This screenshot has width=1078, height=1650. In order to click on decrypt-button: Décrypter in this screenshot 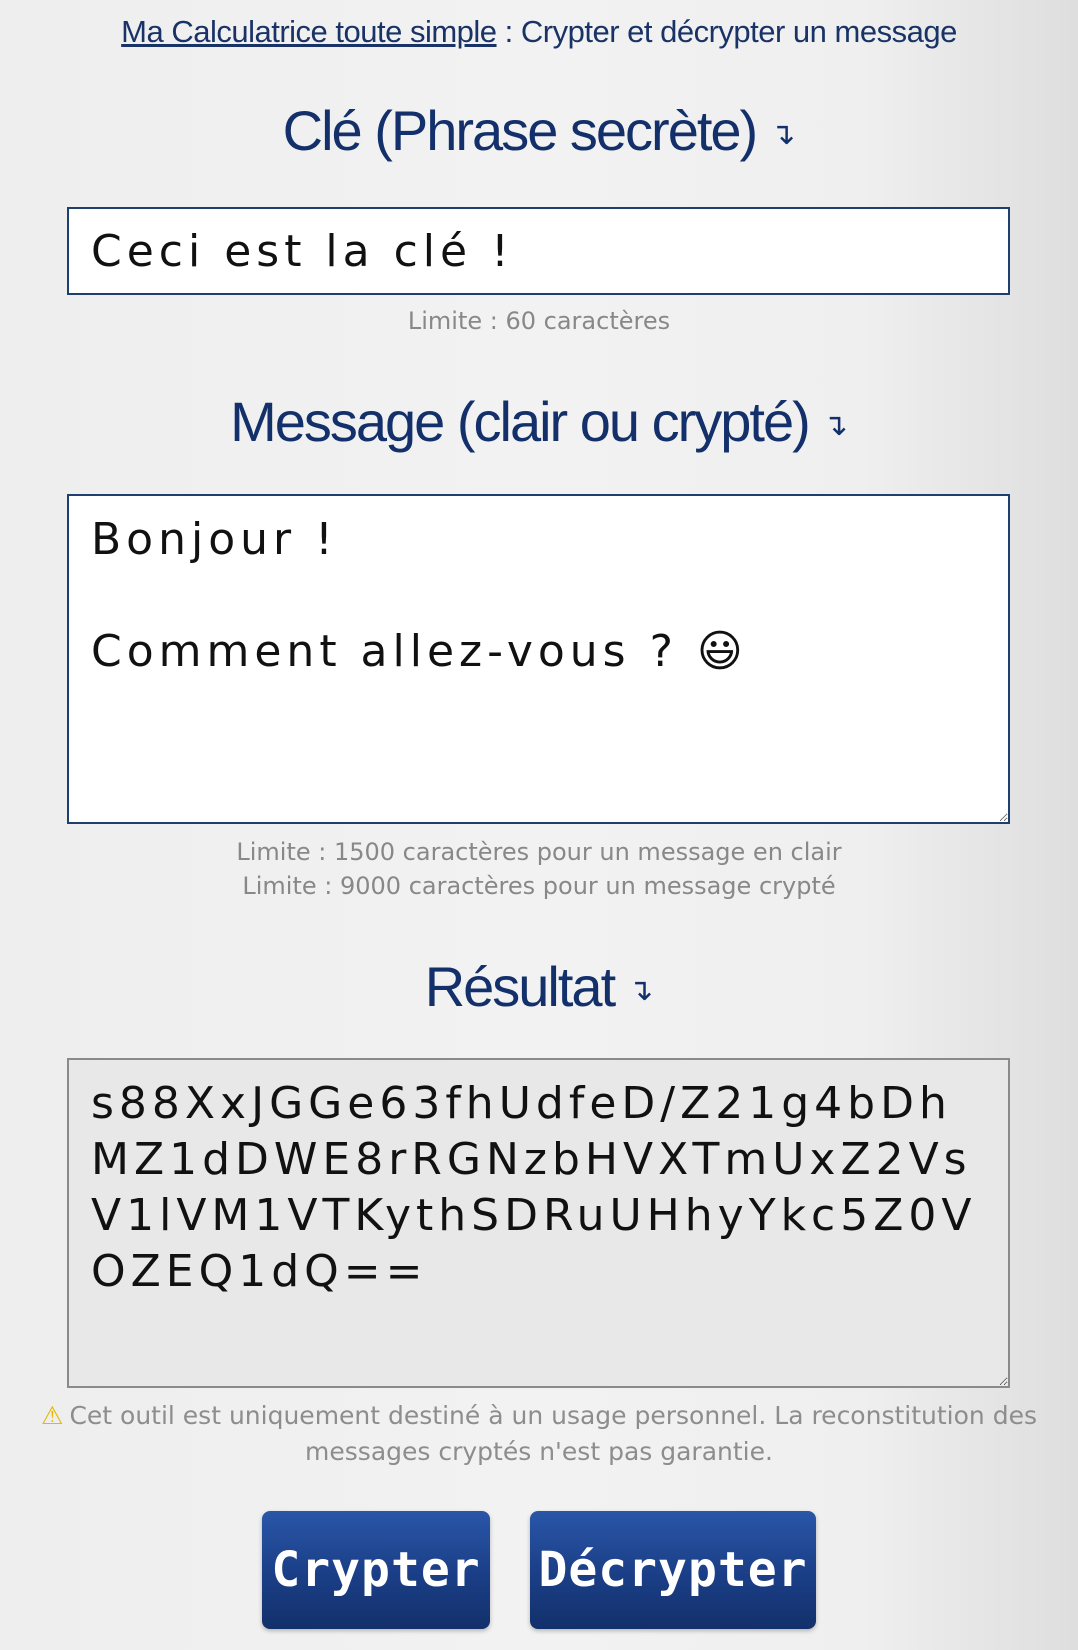, I will do `click(673, 1570)`.